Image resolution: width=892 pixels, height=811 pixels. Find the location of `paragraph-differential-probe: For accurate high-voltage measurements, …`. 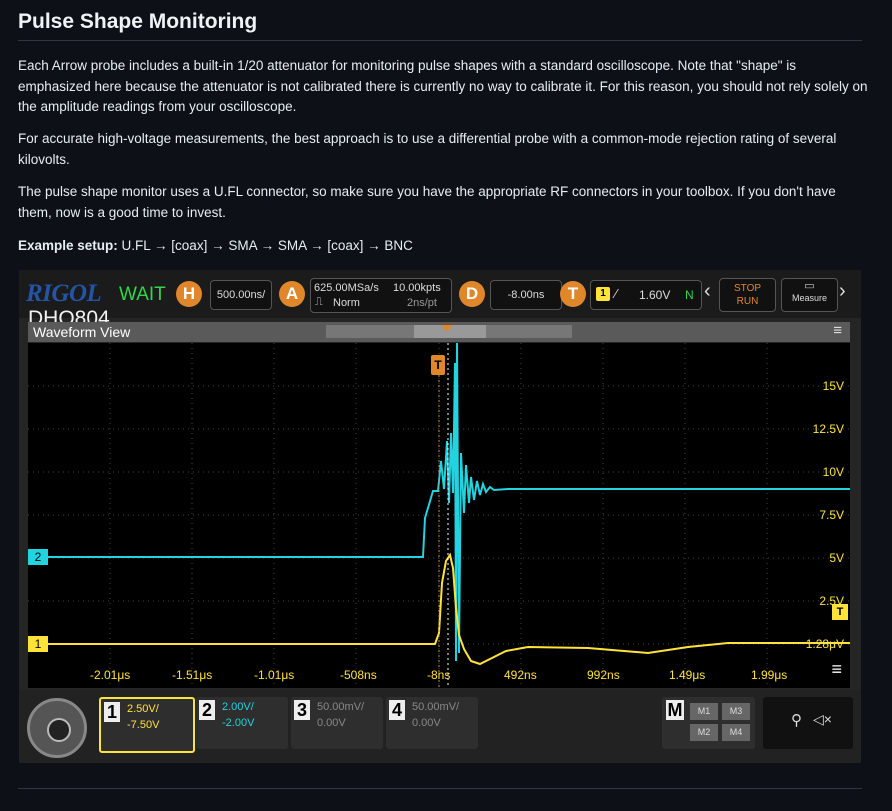

paragraph-differential-probe: For accurate high-voltage measurements, … is located at coordinates (427, 149).